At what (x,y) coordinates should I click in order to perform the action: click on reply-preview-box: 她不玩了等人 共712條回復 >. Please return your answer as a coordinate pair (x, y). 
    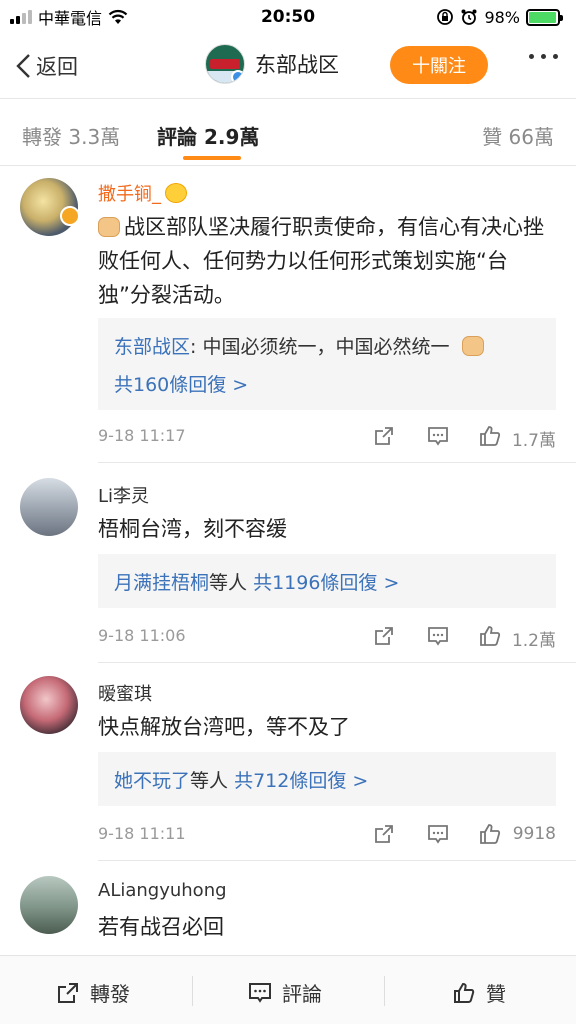
    Looking at the image, I should click on (327, 779).